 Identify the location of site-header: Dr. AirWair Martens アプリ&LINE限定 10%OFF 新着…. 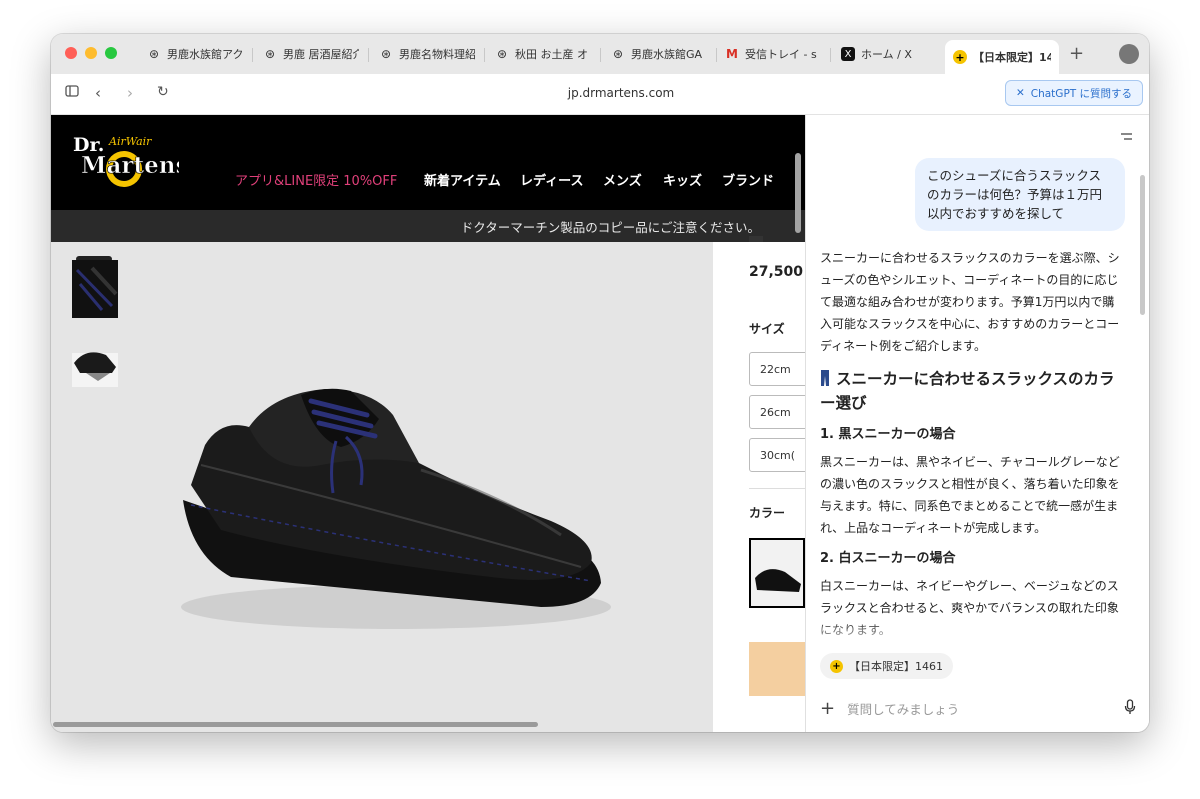
(428, 162).